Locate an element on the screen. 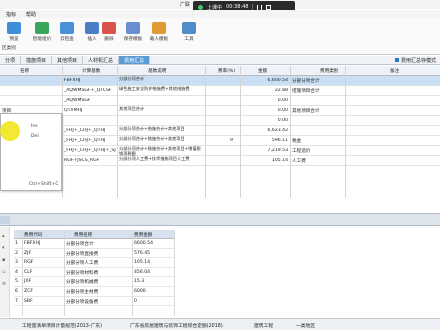 The image size is (440, 330). save-template-button: 保存模板 is located at coordinates (133, 34).